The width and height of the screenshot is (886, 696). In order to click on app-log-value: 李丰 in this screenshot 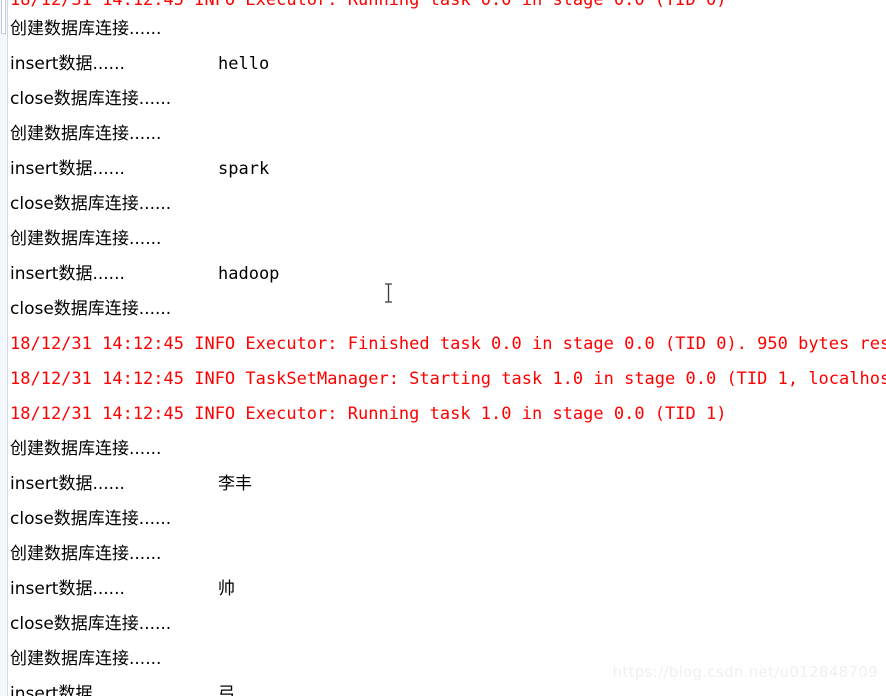, I will do `click(235, 484)`.